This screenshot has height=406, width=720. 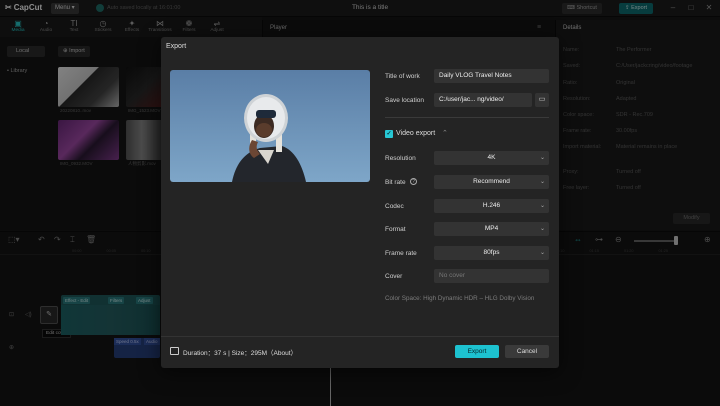 I want to click on folder-browse-button: ▭, so click(x=542, y=100).